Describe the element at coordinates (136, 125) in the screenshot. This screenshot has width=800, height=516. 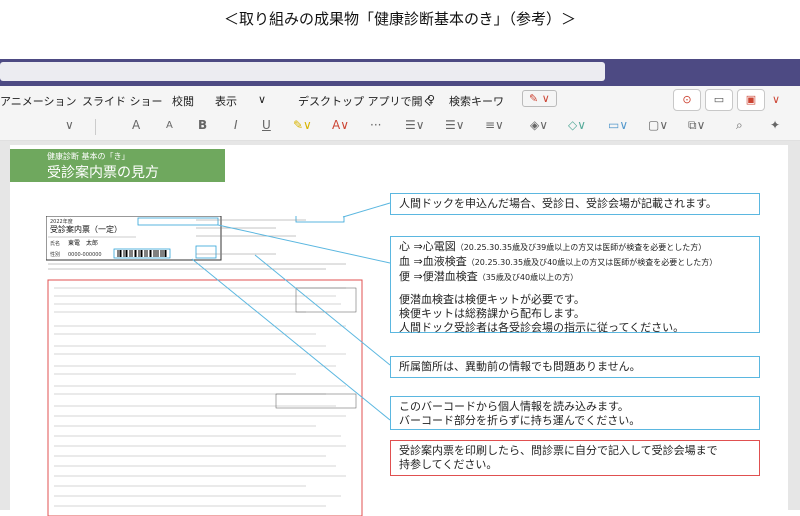
I see `grow-font-button: A` at that location.